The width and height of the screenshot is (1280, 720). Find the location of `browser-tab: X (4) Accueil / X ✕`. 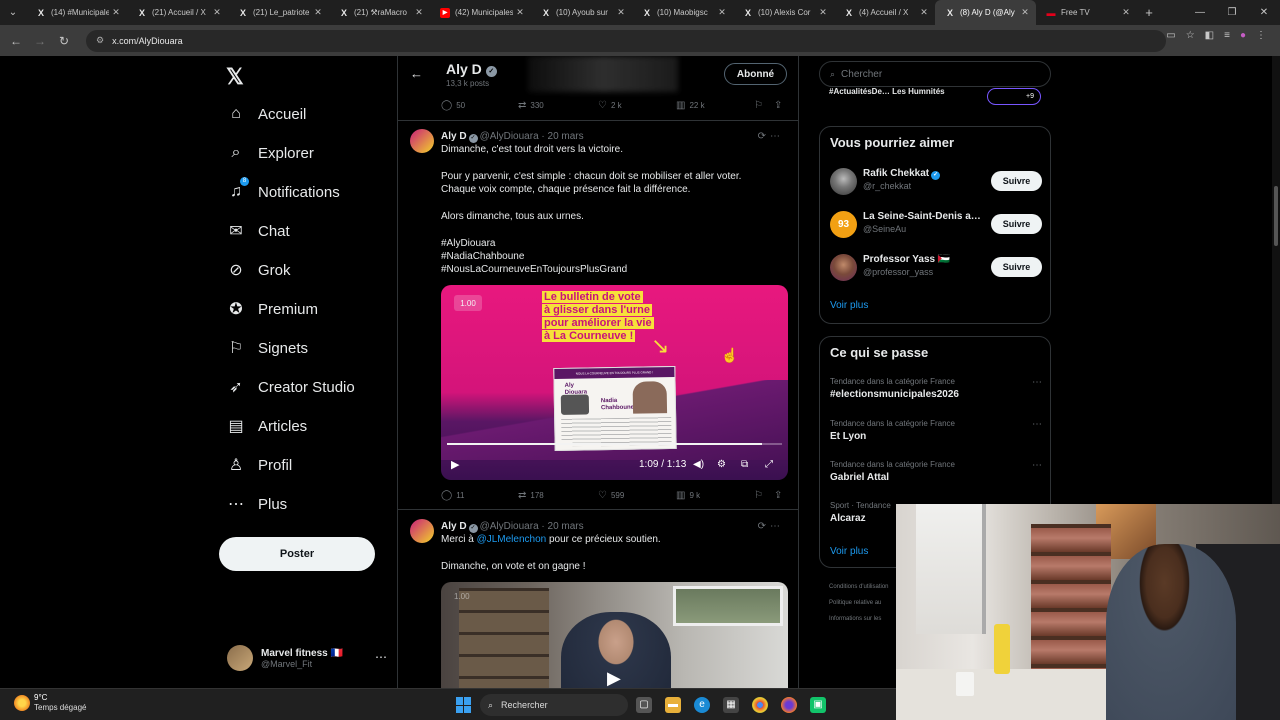

browser-tab: X (4) Accueil / X ✕ is located at coordinates (884, 12).